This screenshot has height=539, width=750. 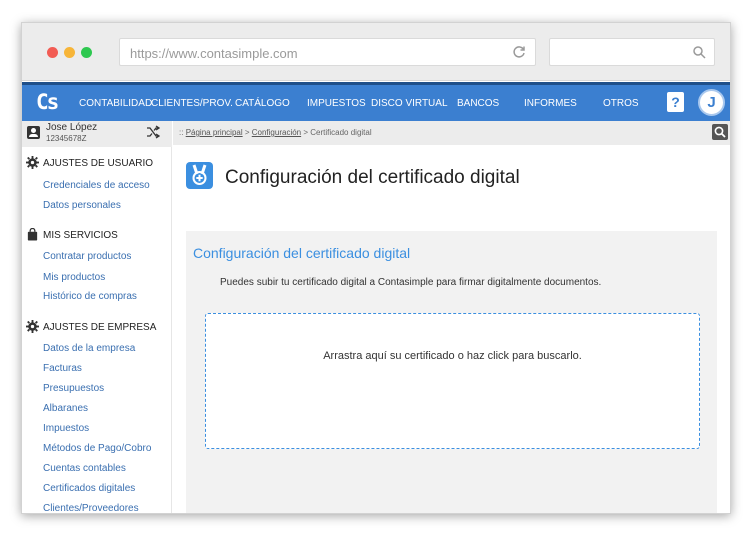 I want to click on user-switcher: Jose López 12345678Z, so click(x=97, y=134).